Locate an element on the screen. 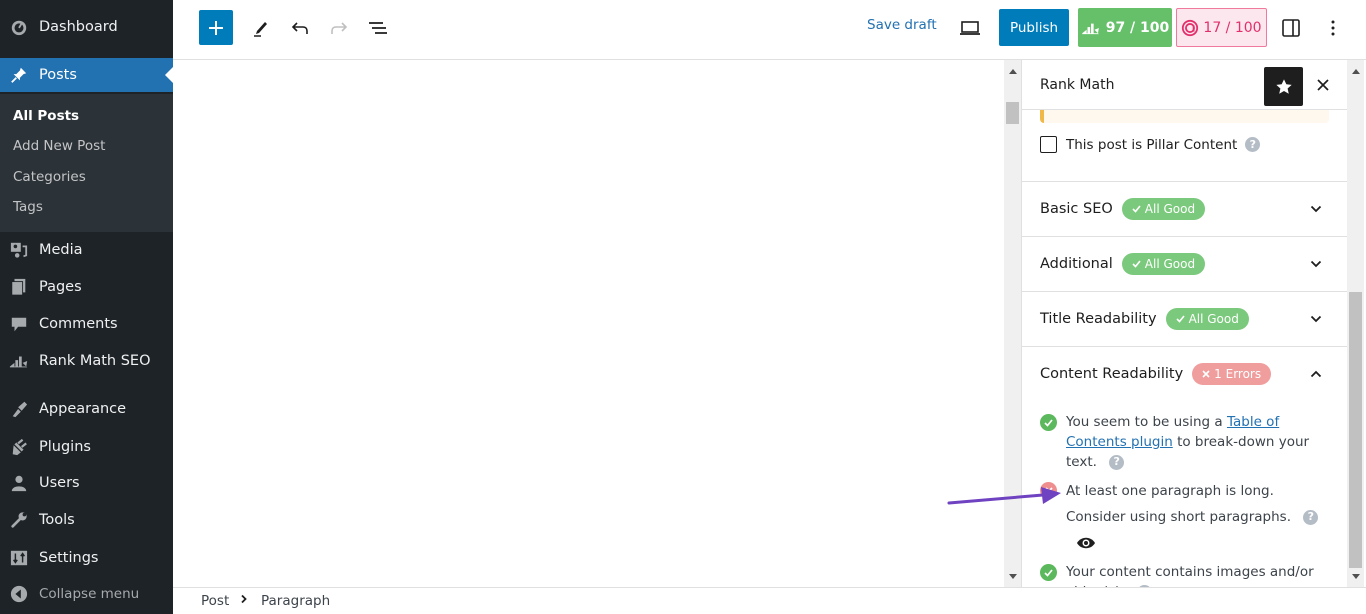 Image resolution: width=1366 pixels, height=614 pixels. close-icon is located at coordinates (1323, 85).